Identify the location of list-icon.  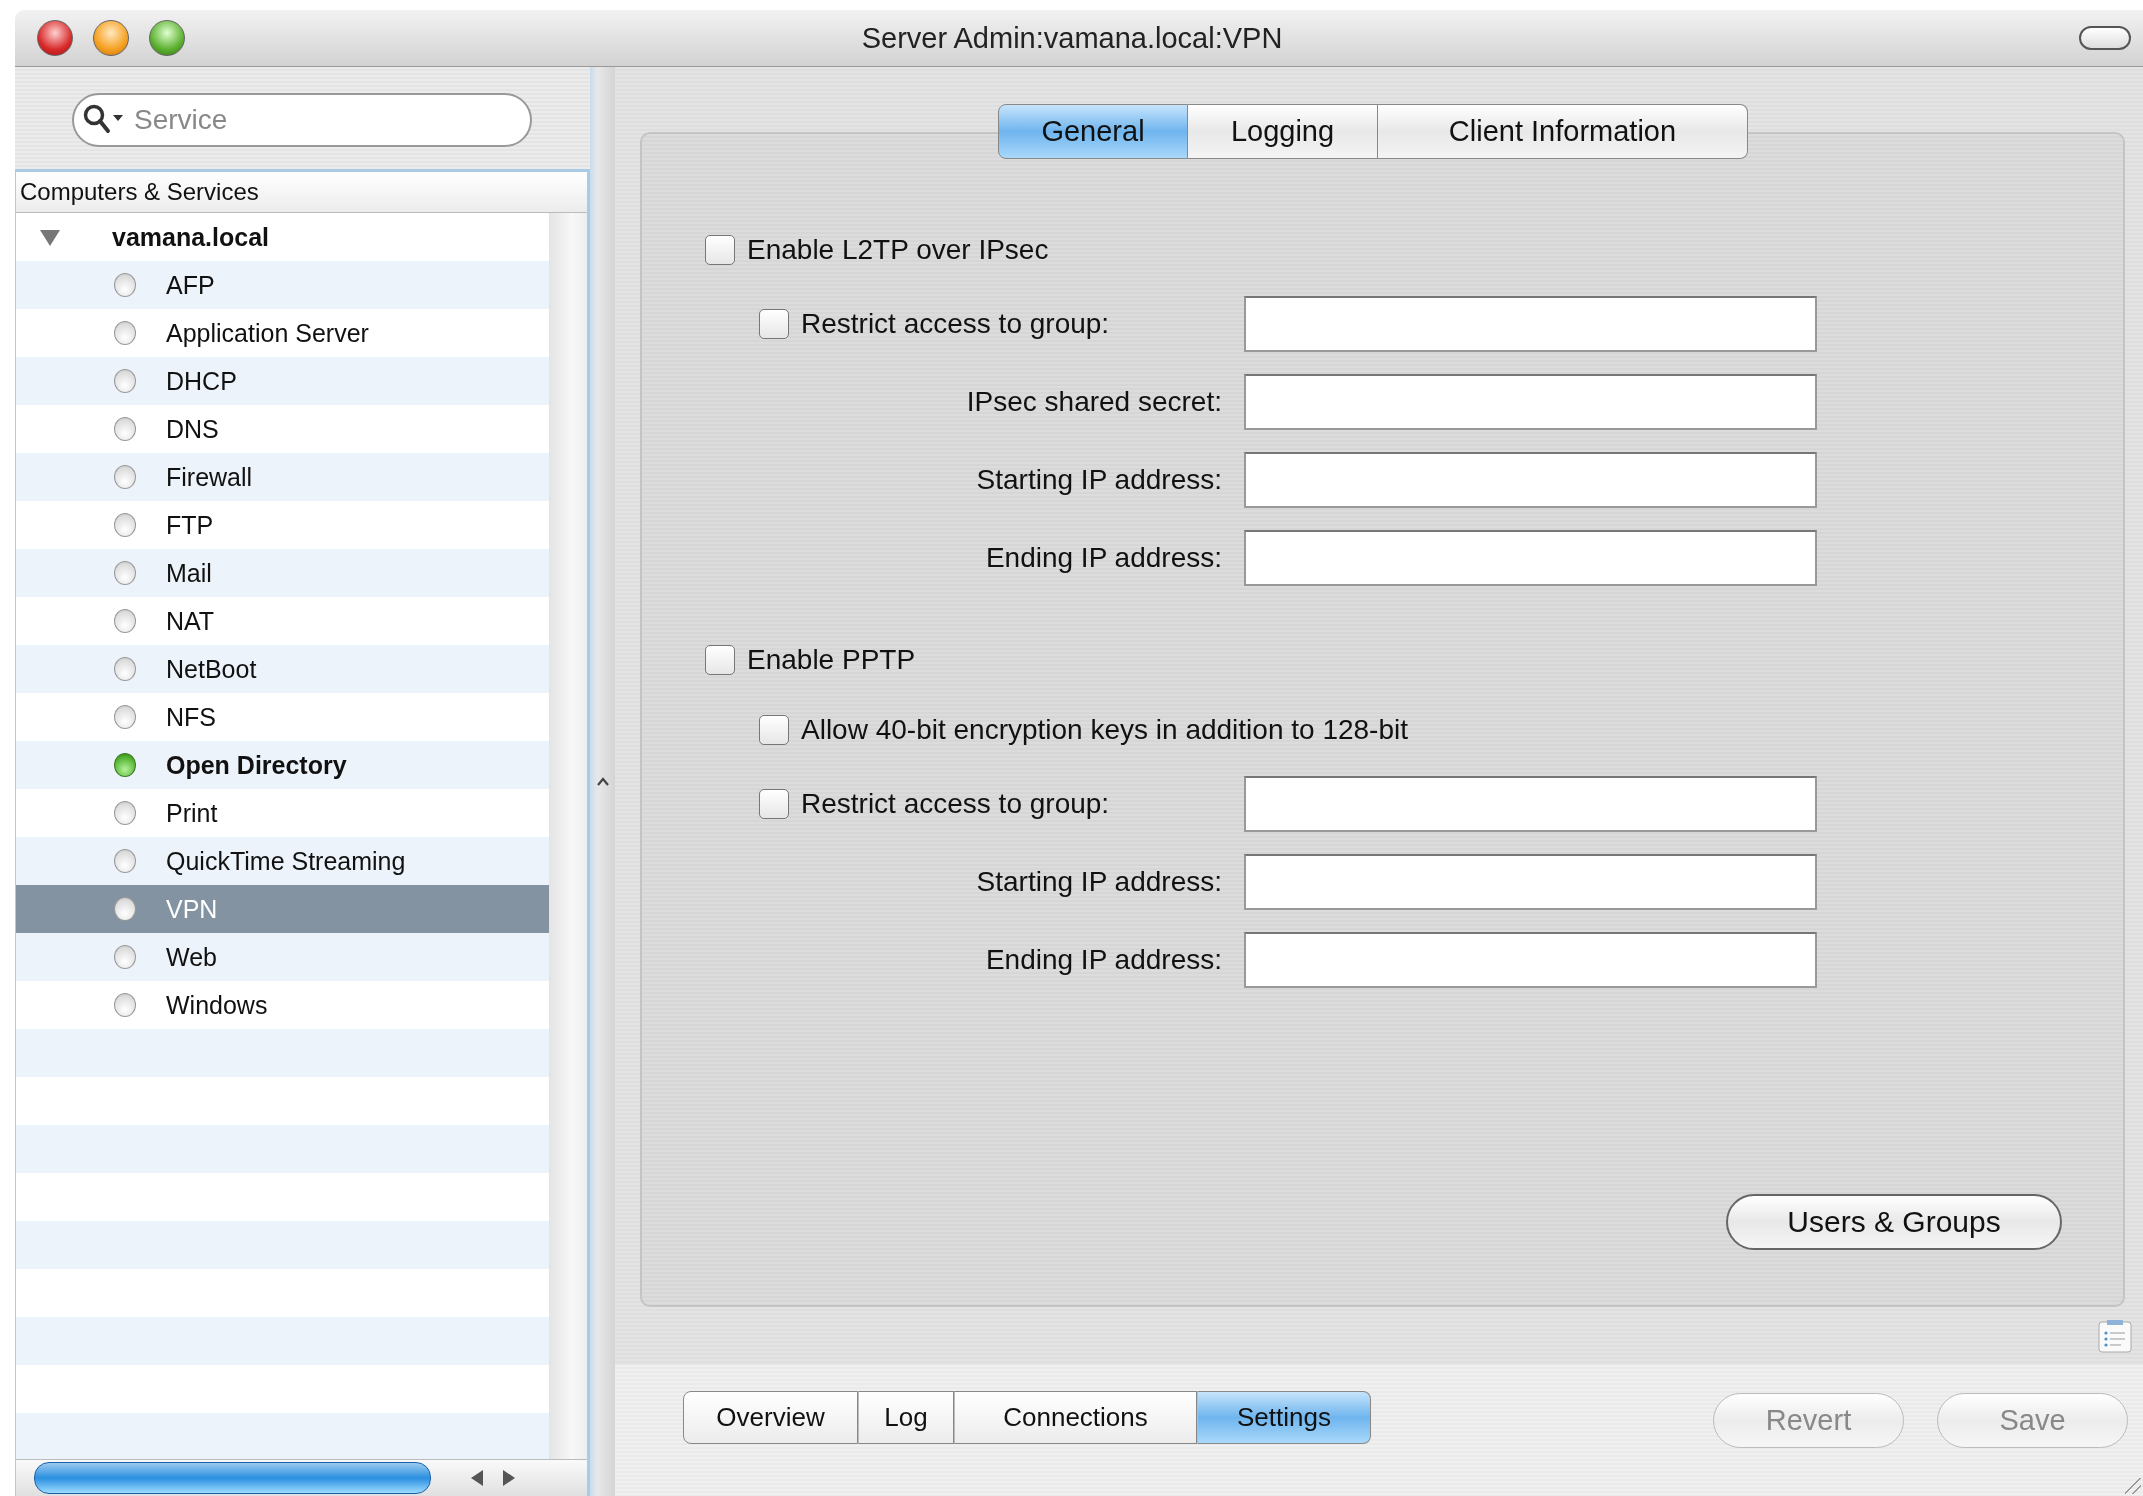
(2115, 1336).